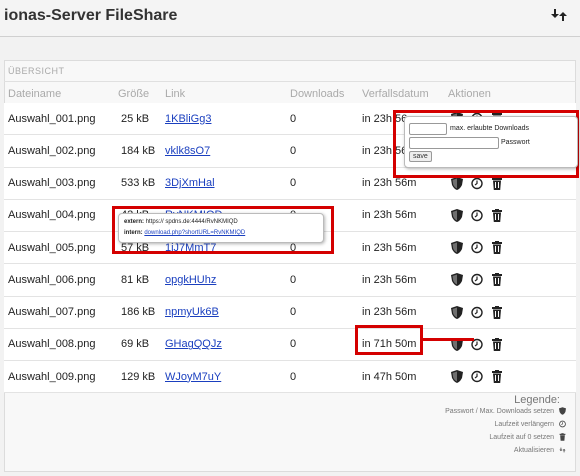 The image size is (580, 476). What do you see at coordinates (524, 424) in the screenshot?
I see `legend-item-extend: Laufzeit verlängern` at bounding box center [524, 424].